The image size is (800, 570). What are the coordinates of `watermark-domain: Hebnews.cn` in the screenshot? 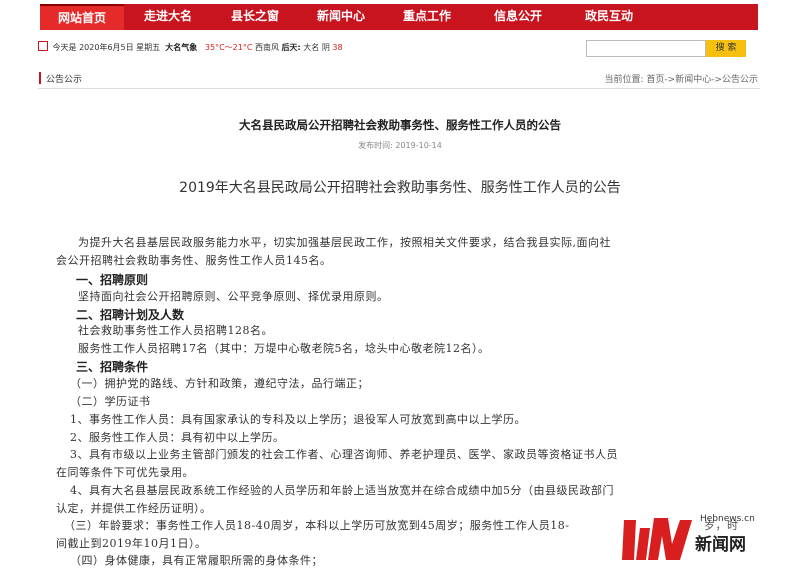 It's located at (727, 519).